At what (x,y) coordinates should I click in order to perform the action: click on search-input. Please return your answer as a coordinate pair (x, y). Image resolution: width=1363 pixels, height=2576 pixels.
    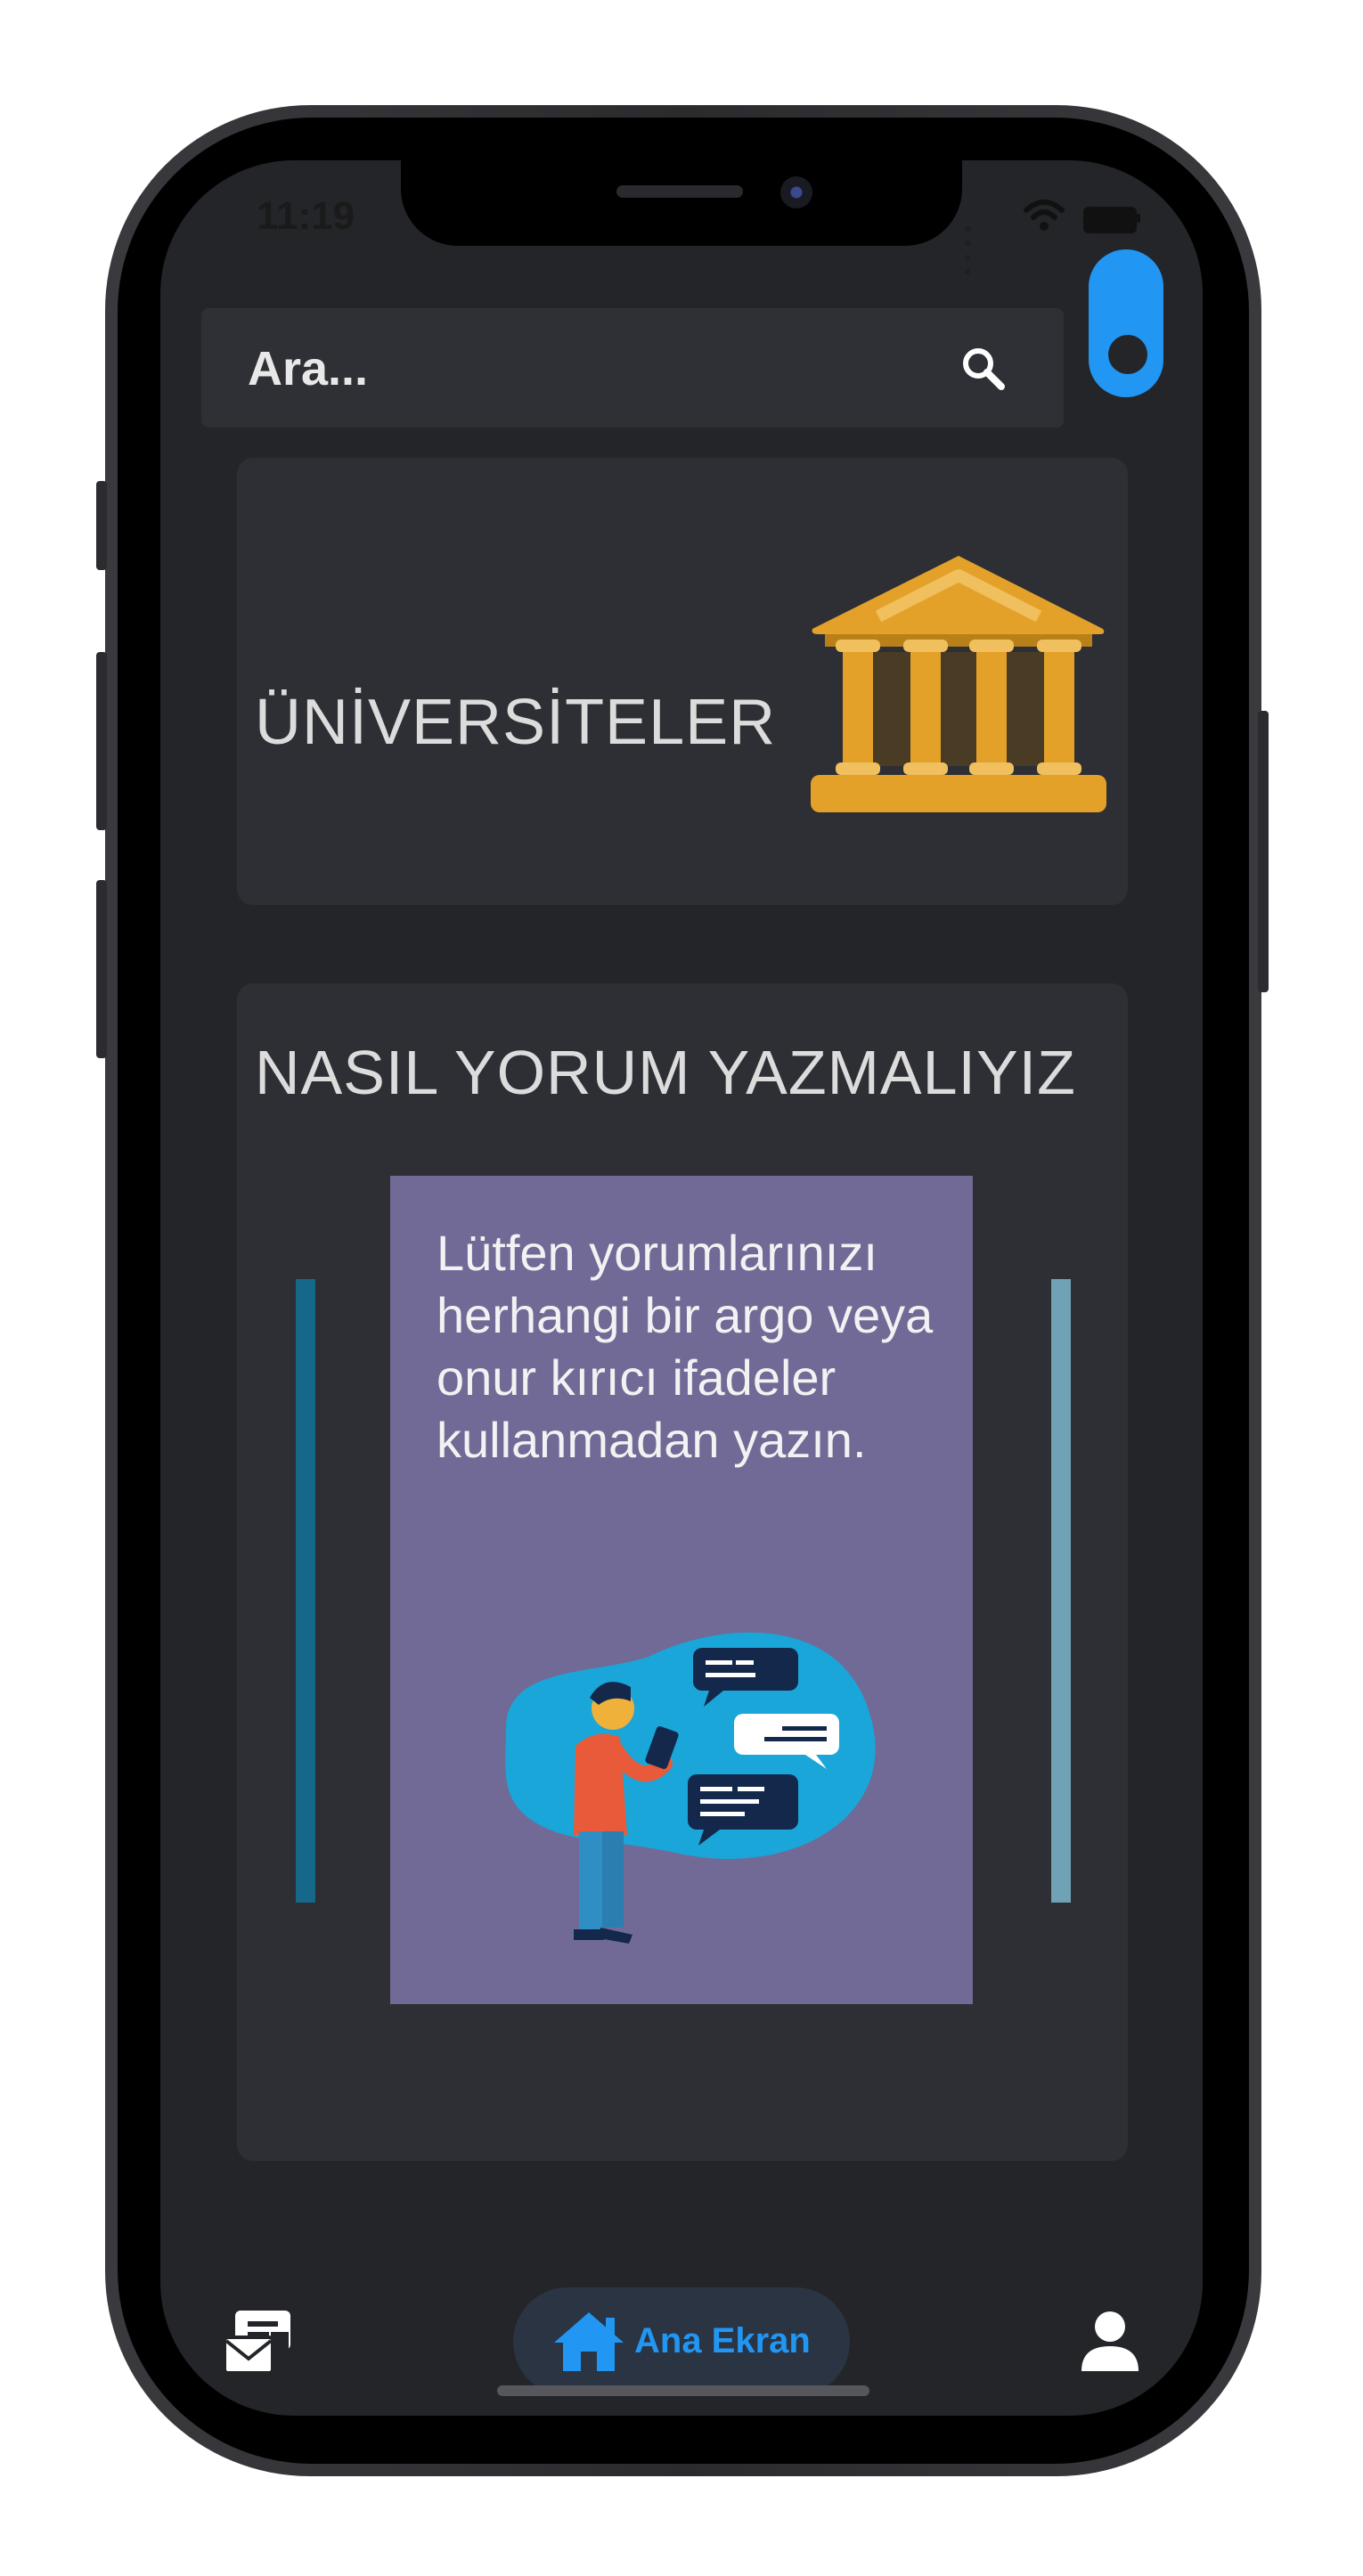
    Looking at the image, I should click on (586, 368).